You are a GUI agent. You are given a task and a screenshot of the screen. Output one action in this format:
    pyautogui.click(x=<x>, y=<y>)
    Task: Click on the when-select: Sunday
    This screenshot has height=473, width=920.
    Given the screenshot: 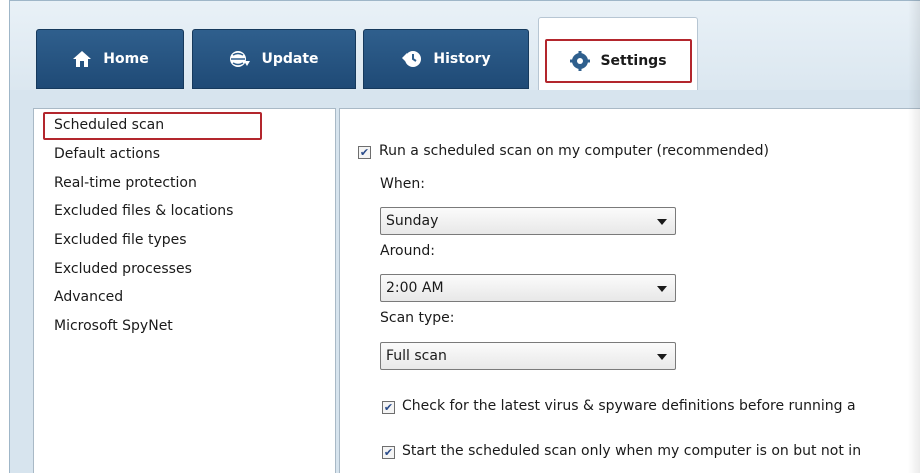 What is the action you would take?
    pyautogui.click(x=528, y=221)
    